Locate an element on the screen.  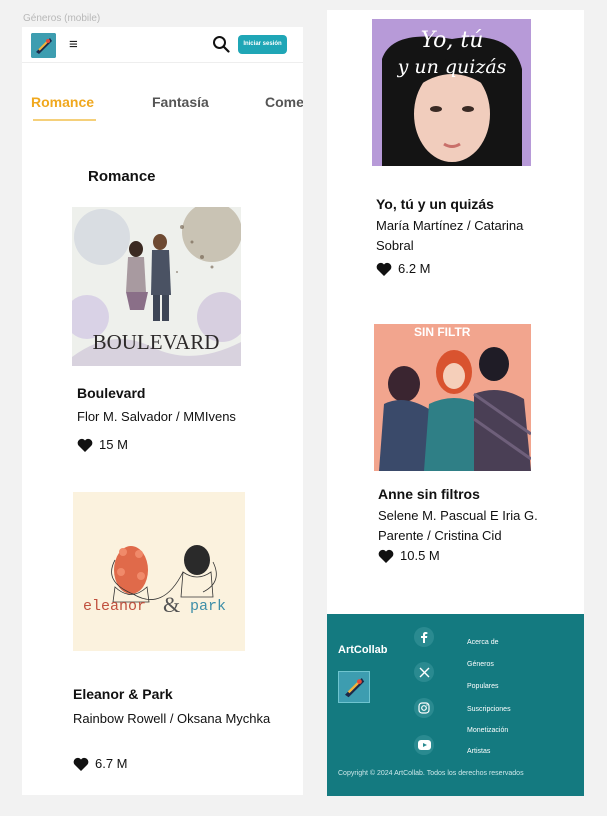
book-likes-yo-tu-quizas: 6.2 M is located at coordinates (403, 268).